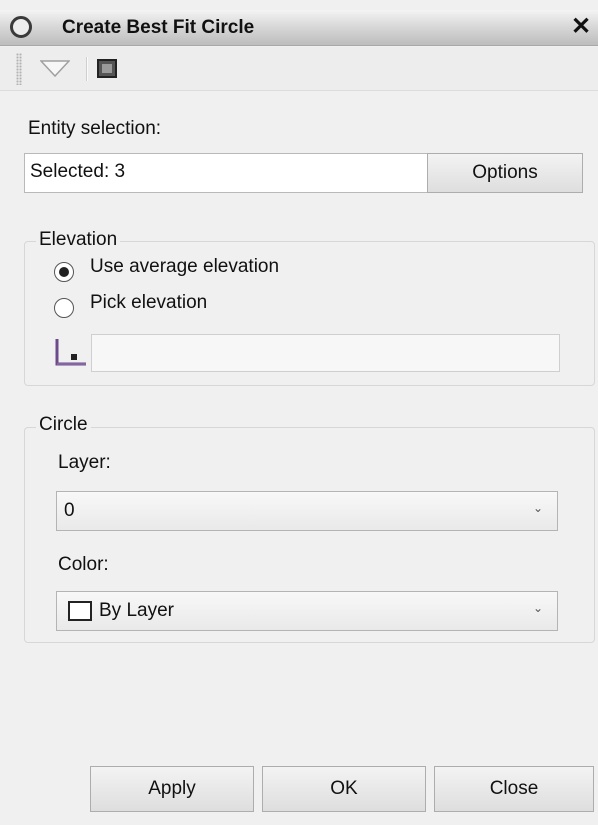 This screenshot has height=825, width=598. I want to click on color-dropdown: By Layer ⌄, so click(307, 611).